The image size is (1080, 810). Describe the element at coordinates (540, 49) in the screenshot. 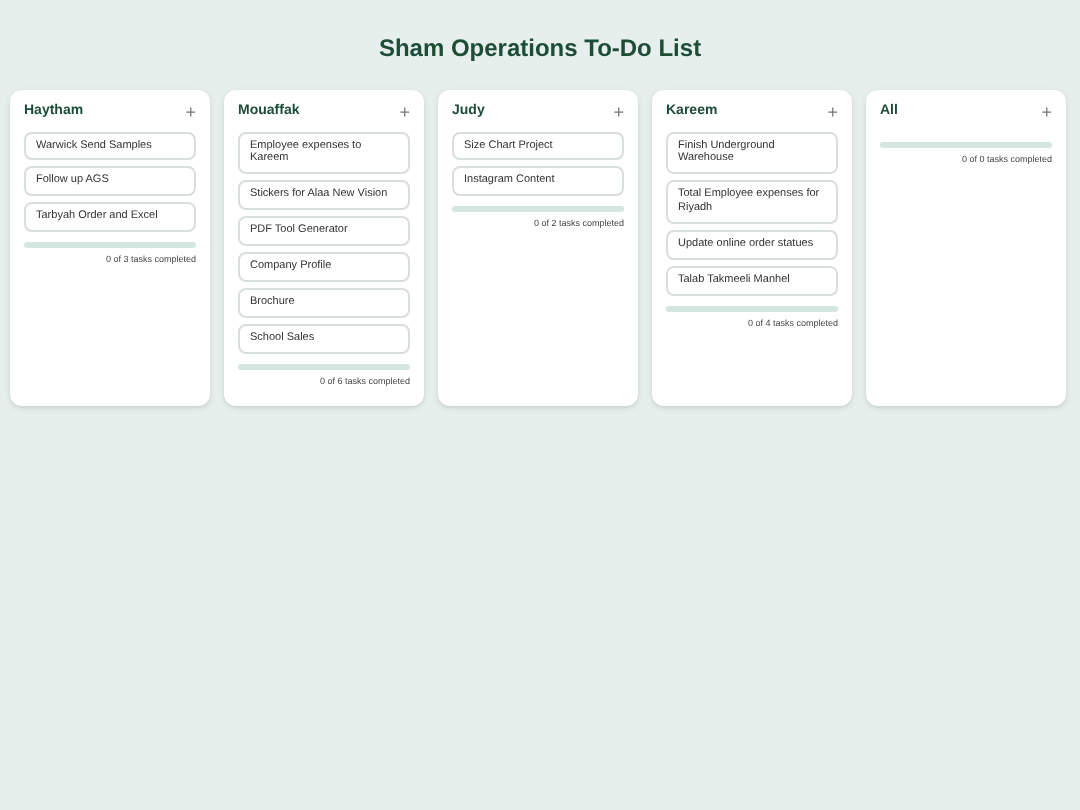

I see `page-title: Sham Operations To-Do List` at that location.